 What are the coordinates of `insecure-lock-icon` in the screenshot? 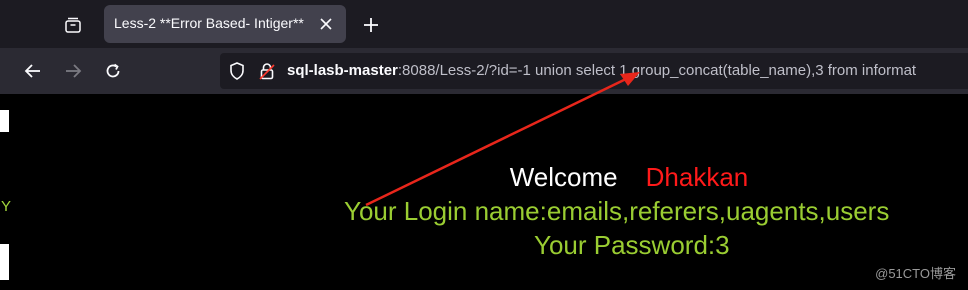 It's located at (267, 71).